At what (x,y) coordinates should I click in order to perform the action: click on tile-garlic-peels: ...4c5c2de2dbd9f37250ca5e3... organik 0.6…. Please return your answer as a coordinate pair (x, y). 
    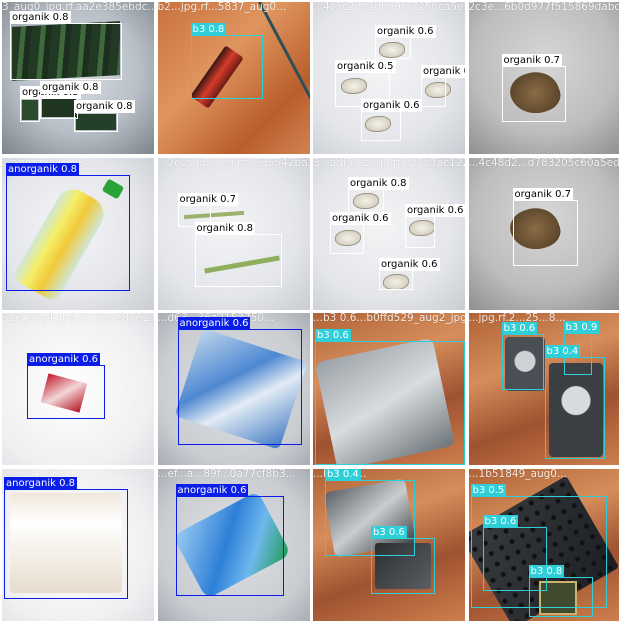
    Looking at the image, I should click on (389, 78).